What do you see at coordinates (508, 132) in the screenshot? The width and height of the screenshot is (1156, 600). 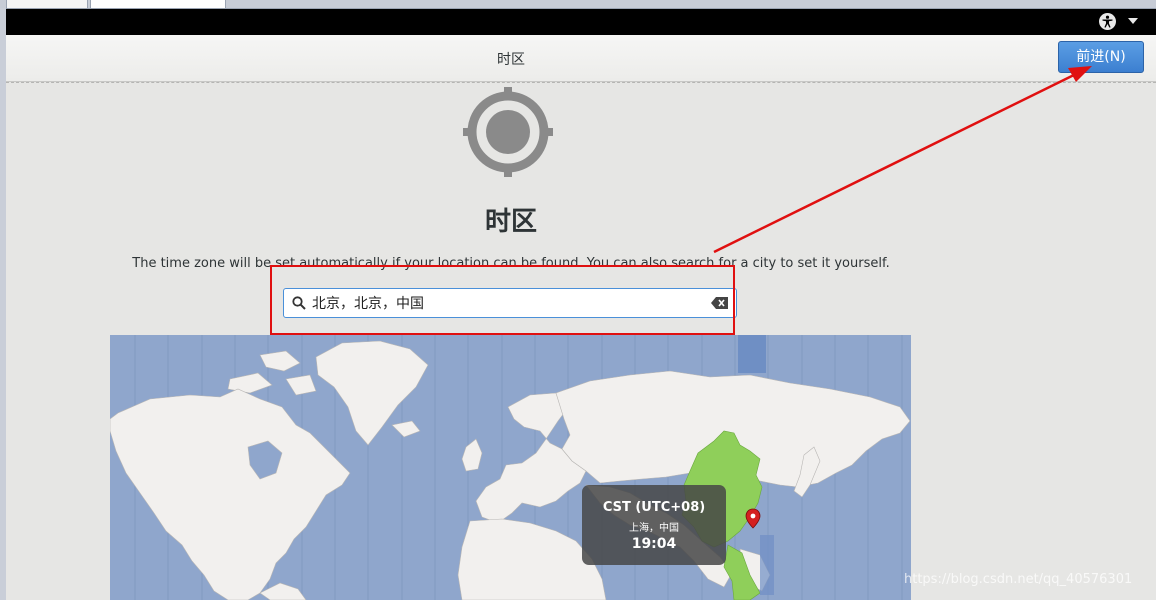 I see `location-target-icon` at bounding box center [508, 132].